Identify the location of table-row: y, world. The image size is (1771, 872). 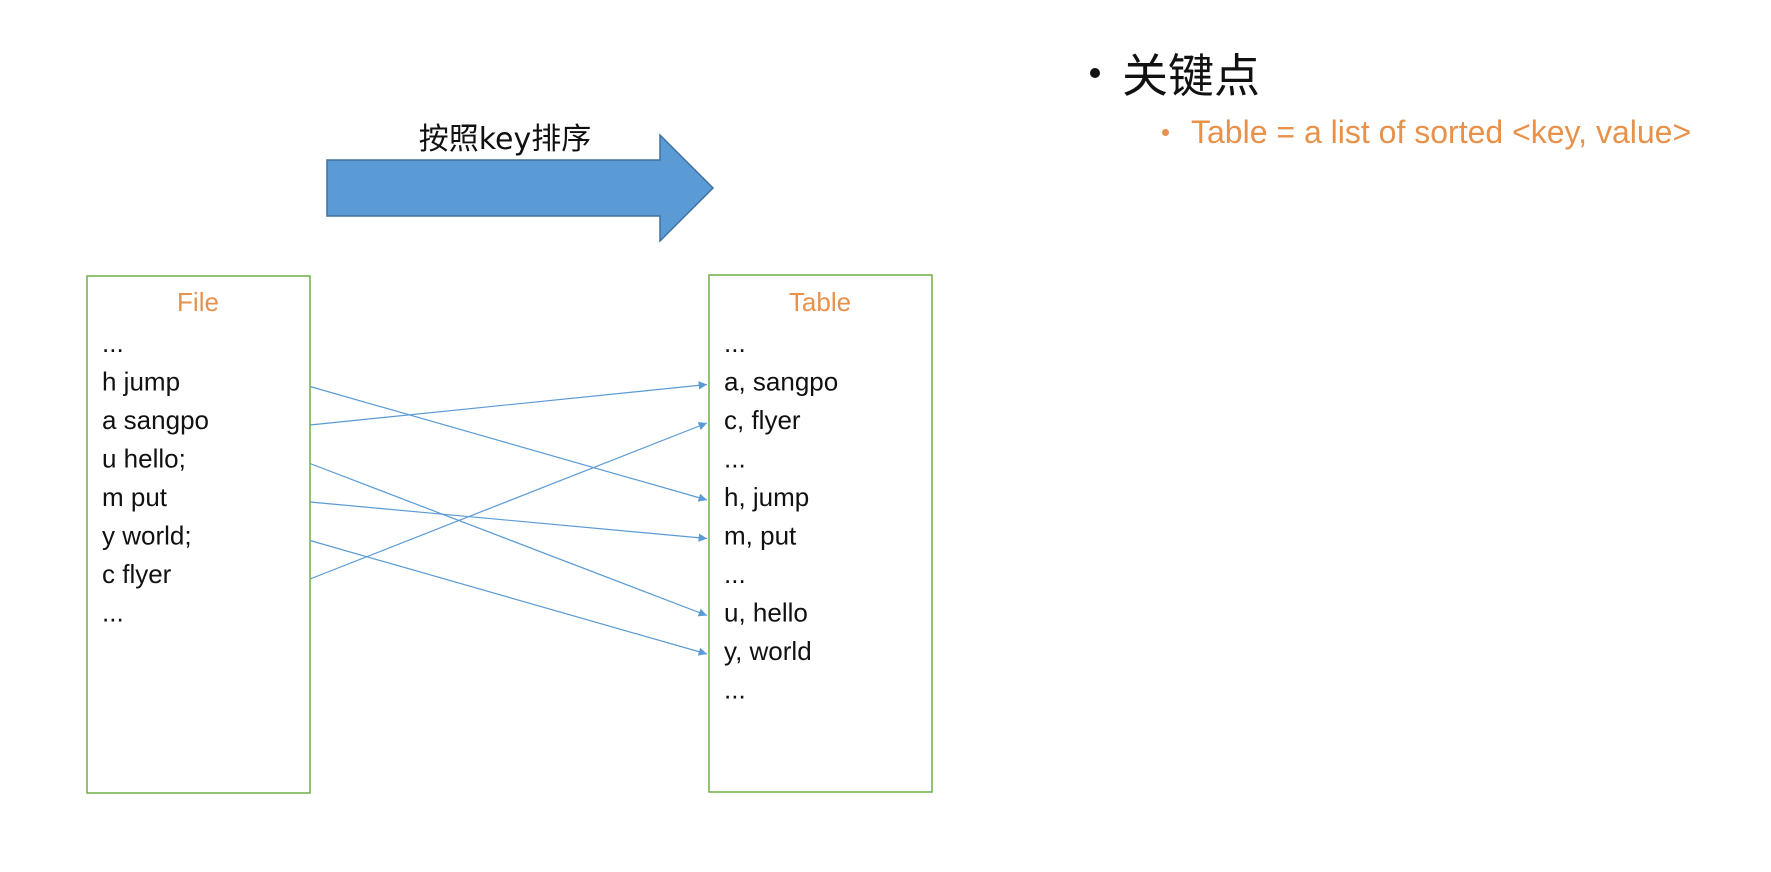
(768, 651).